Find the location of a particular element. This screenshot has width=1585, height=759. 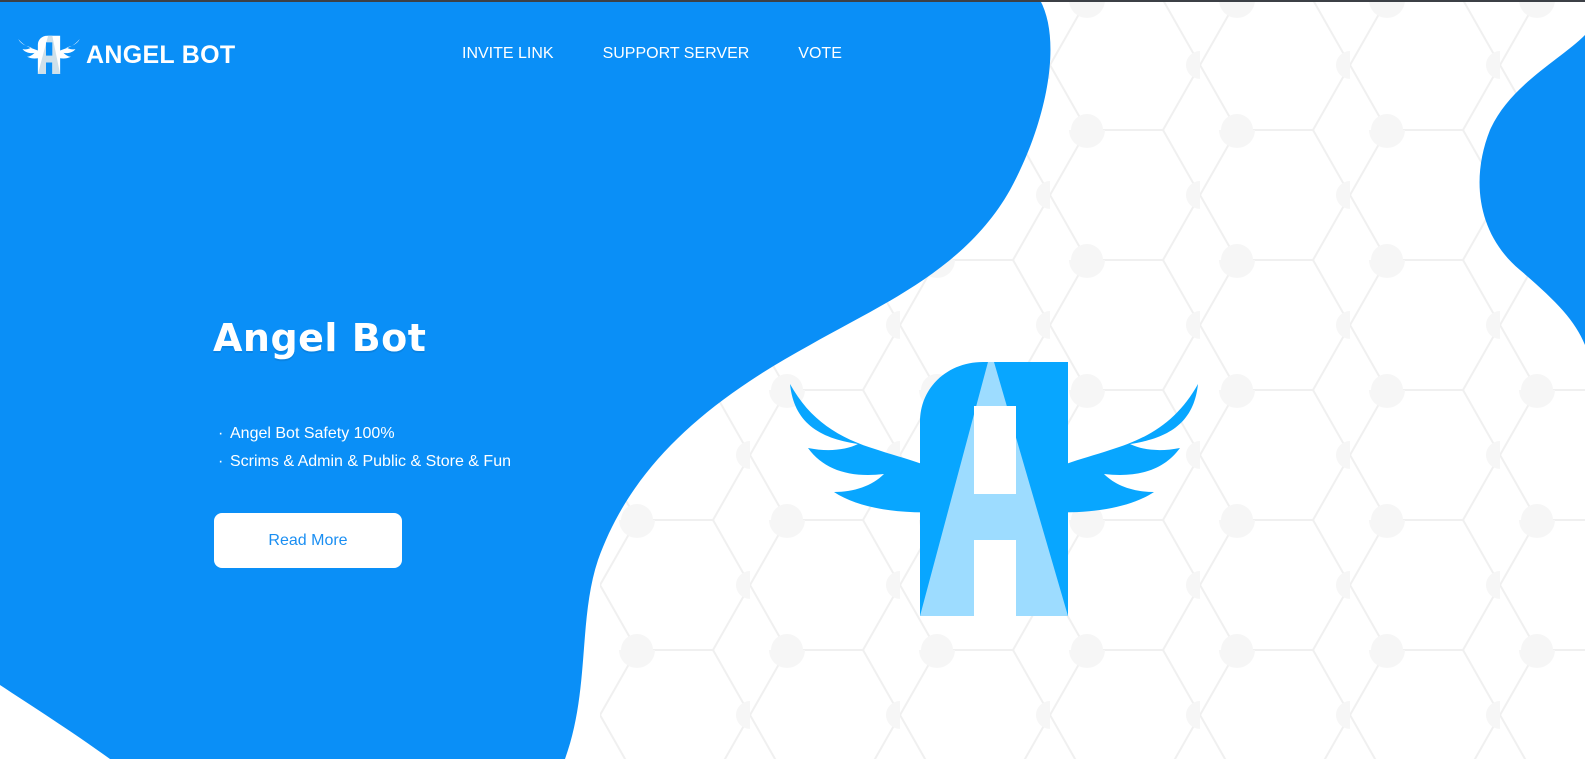

feature-item: · Scrims & Admin & Public & Store & Fun is located at coordinates (364, 462).